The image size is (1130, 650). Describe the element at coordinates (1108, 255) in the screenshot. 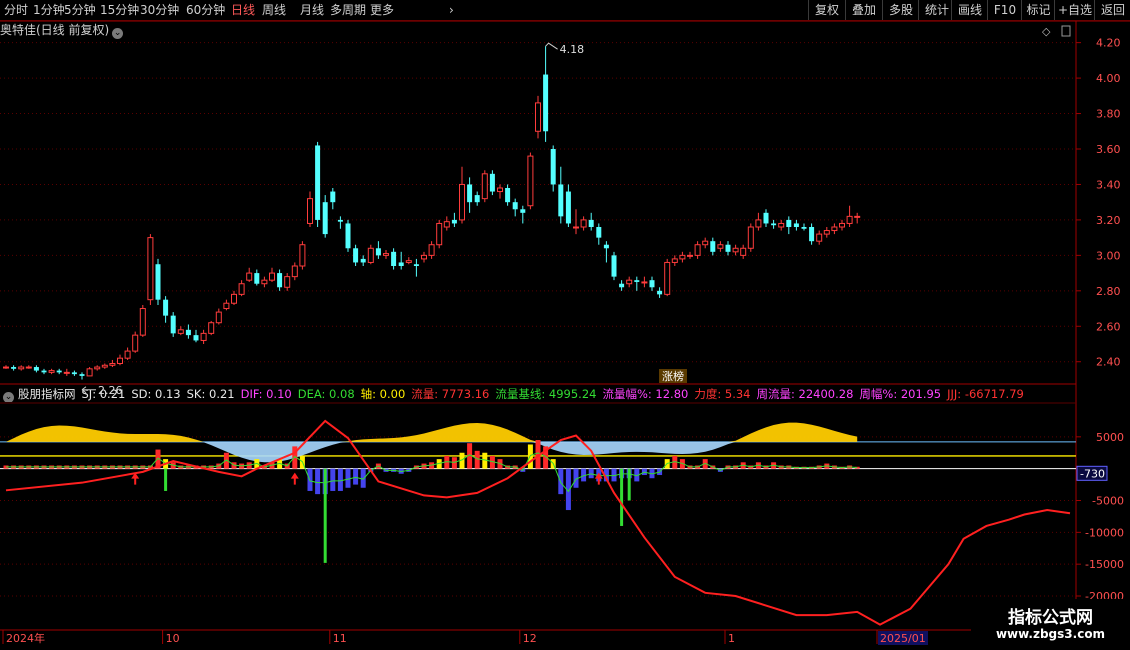

I see `price-tick-label: 3.00` at that location.